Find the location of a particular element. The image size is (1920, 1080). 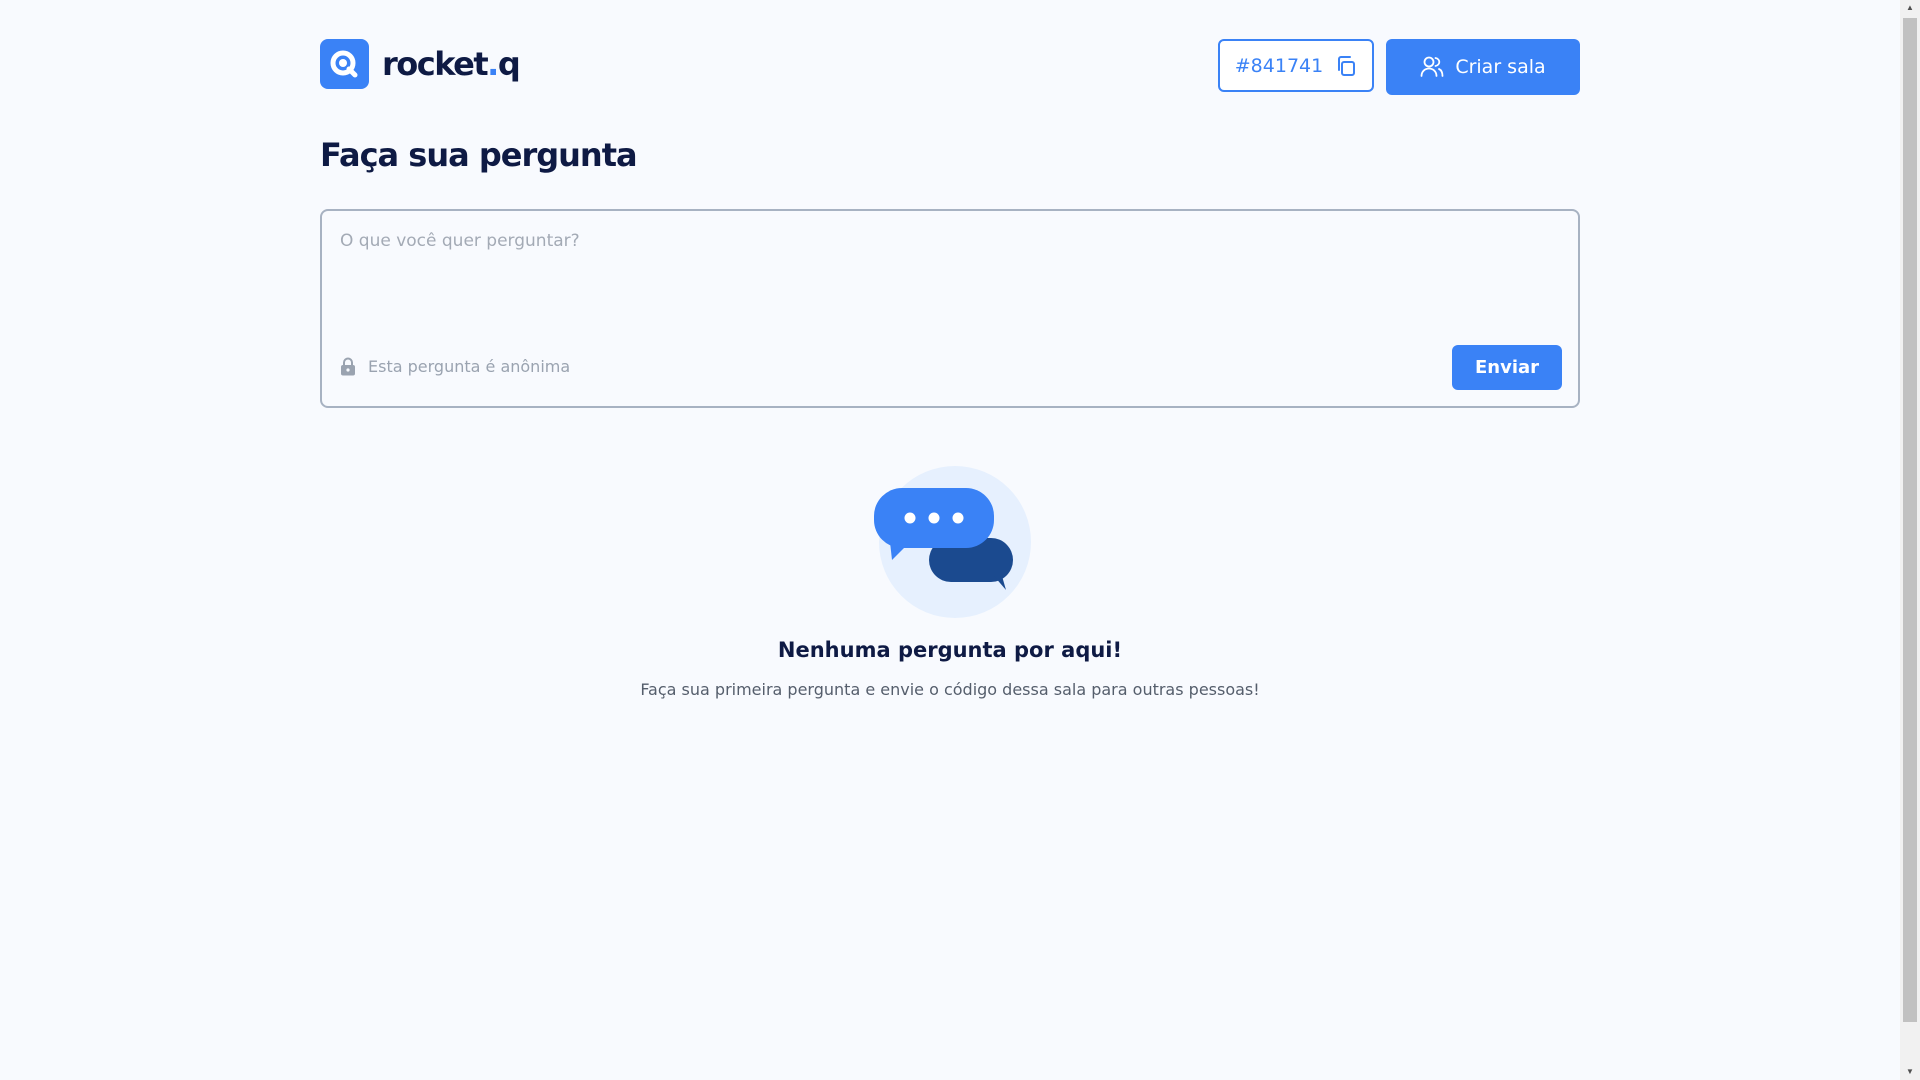

lock-icon is located at coordinates (348, 366).